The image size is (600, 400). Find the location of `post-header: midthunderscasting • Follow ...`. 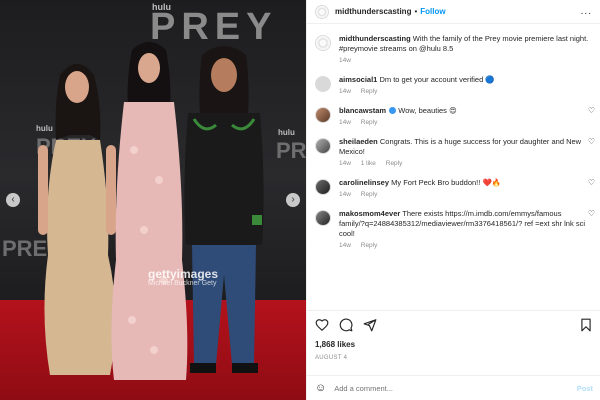

post-header: midthunderscasting • Follow ... is located at coordinates (453, 12).